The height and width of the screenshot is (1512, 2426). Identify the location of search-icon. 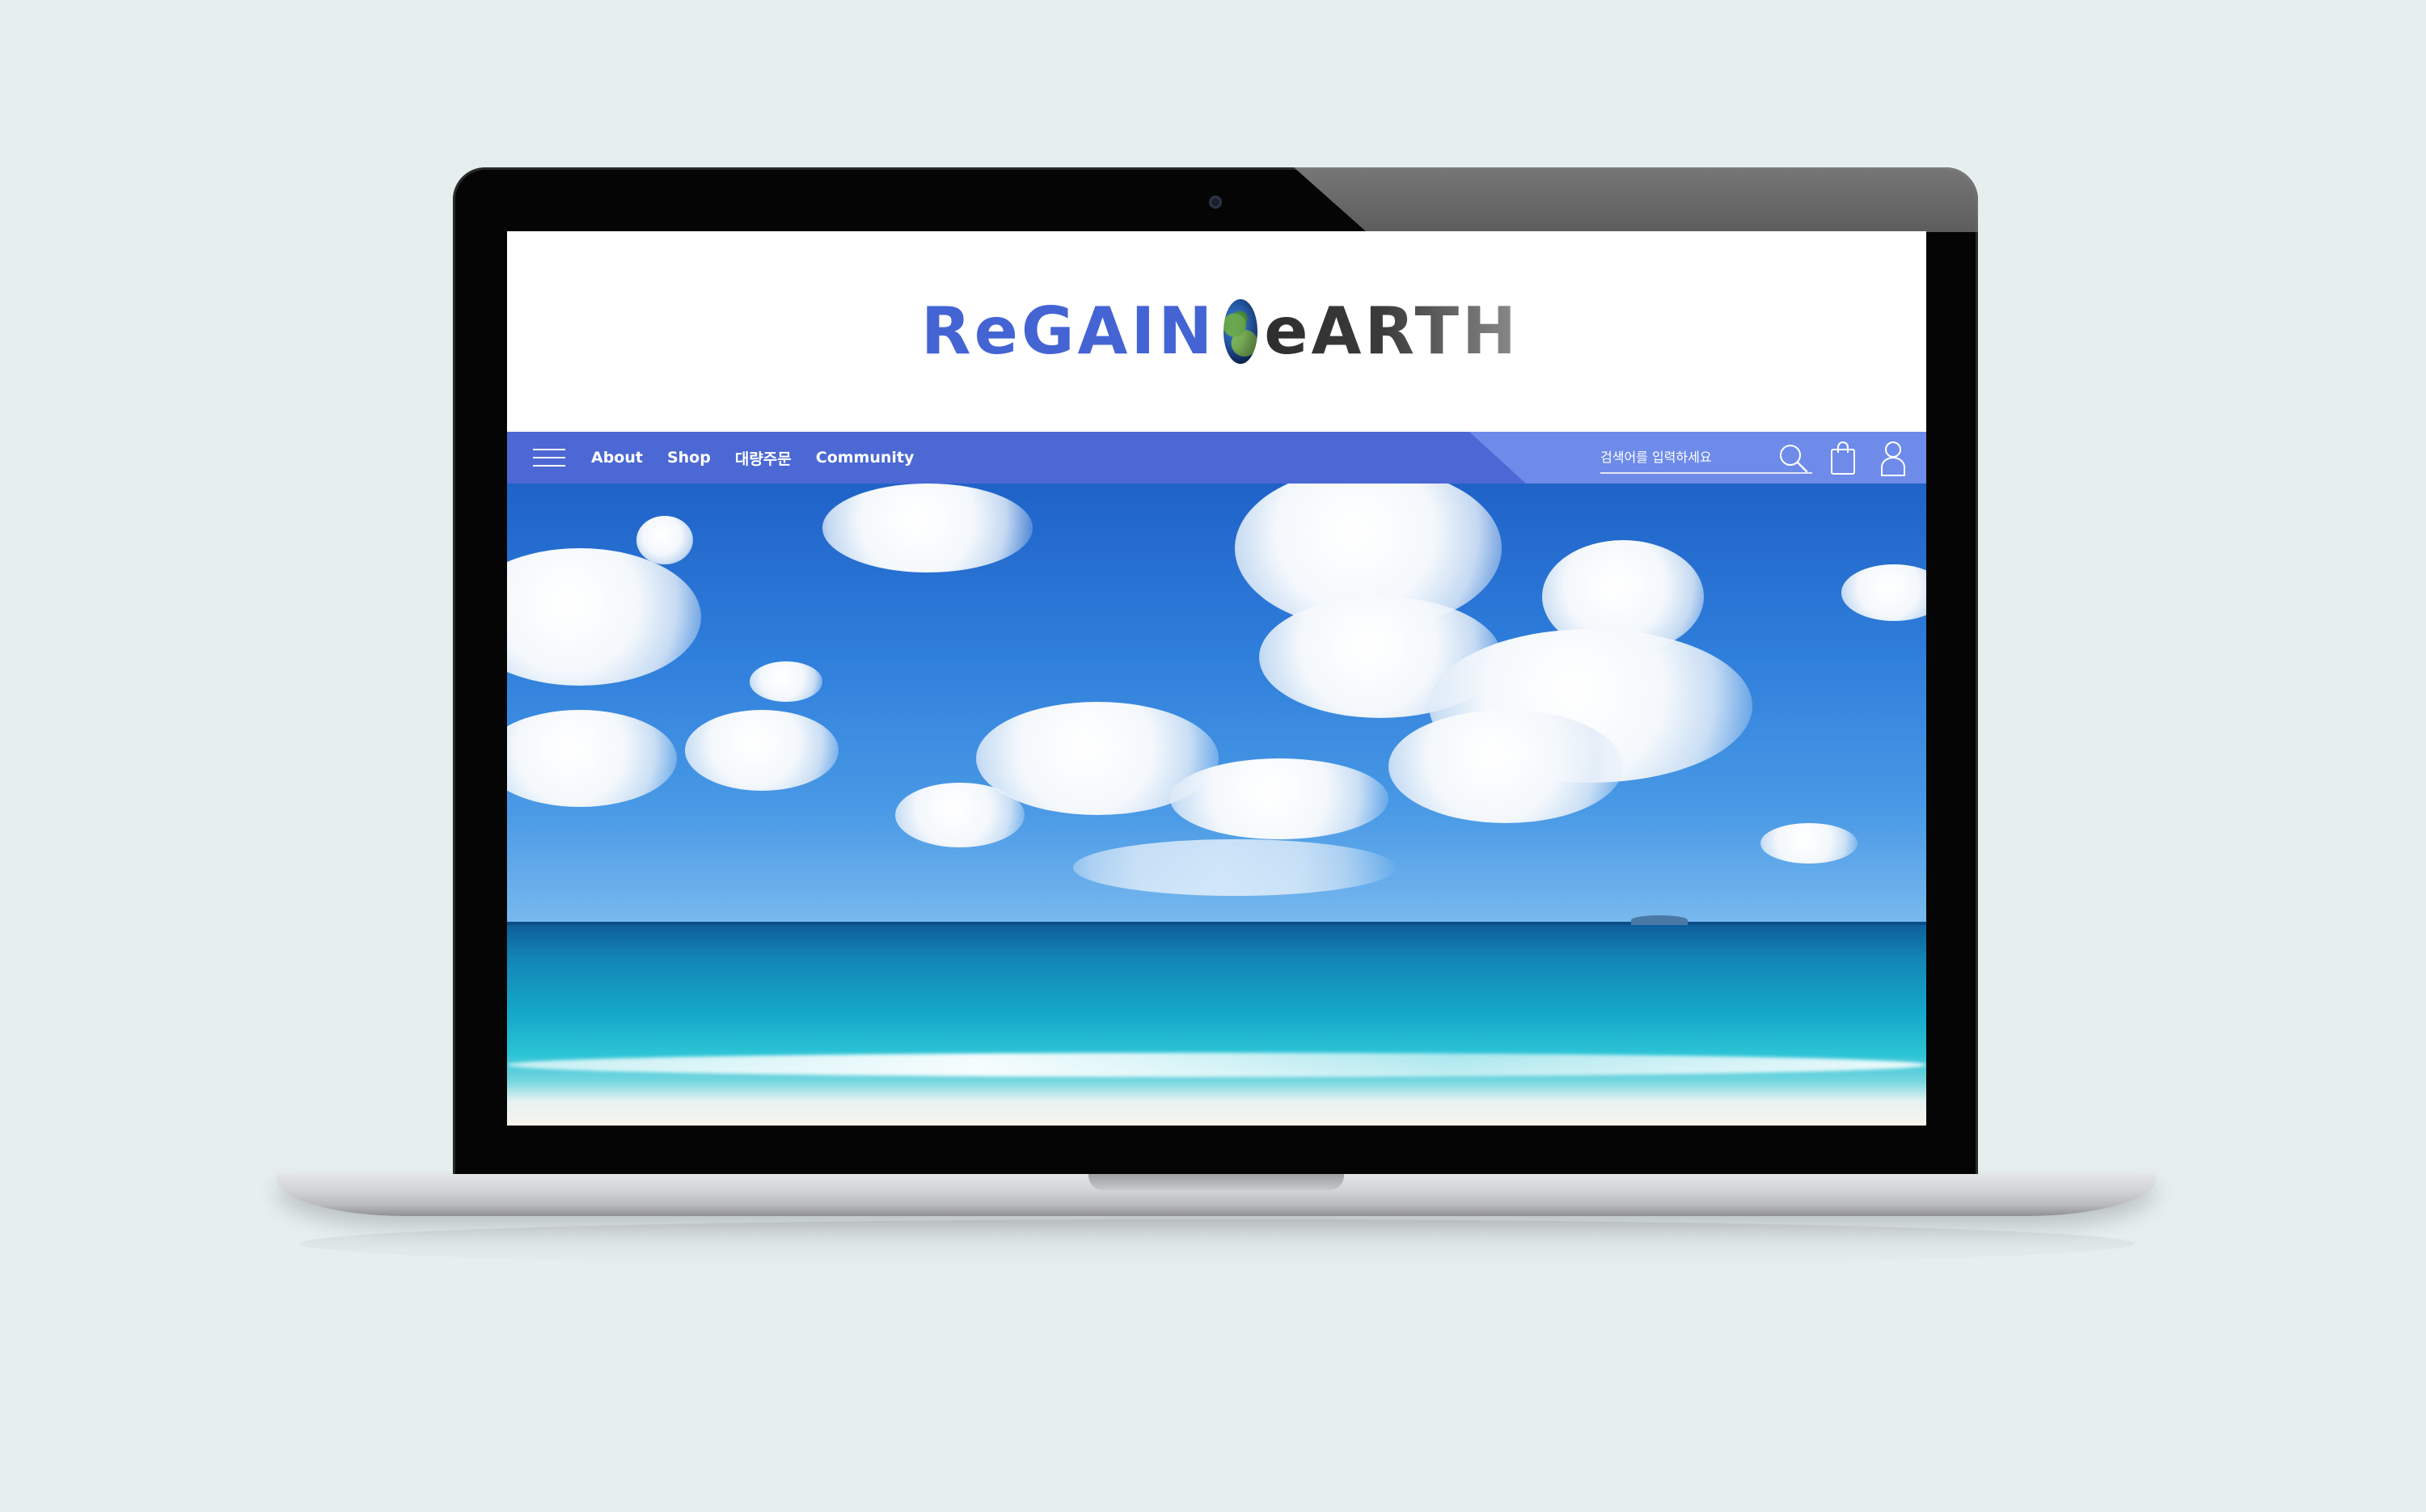
(1793, 457).